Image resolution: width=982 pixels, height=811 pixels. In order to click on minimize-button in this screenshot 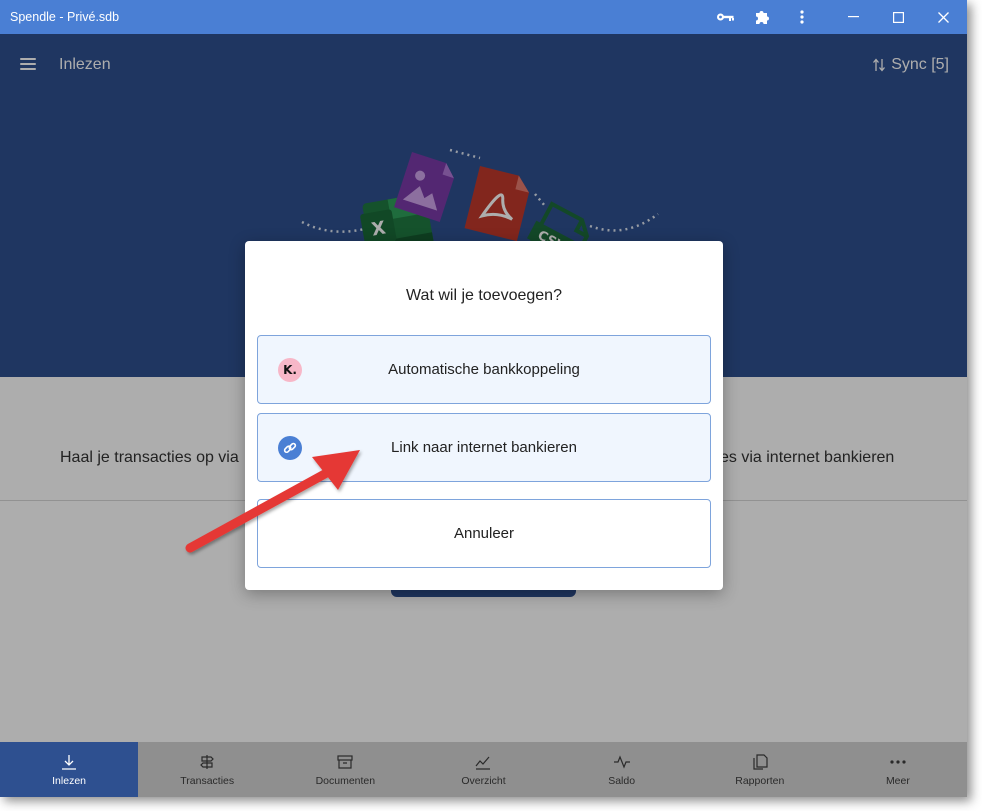, I will do `click(853, 17)`.